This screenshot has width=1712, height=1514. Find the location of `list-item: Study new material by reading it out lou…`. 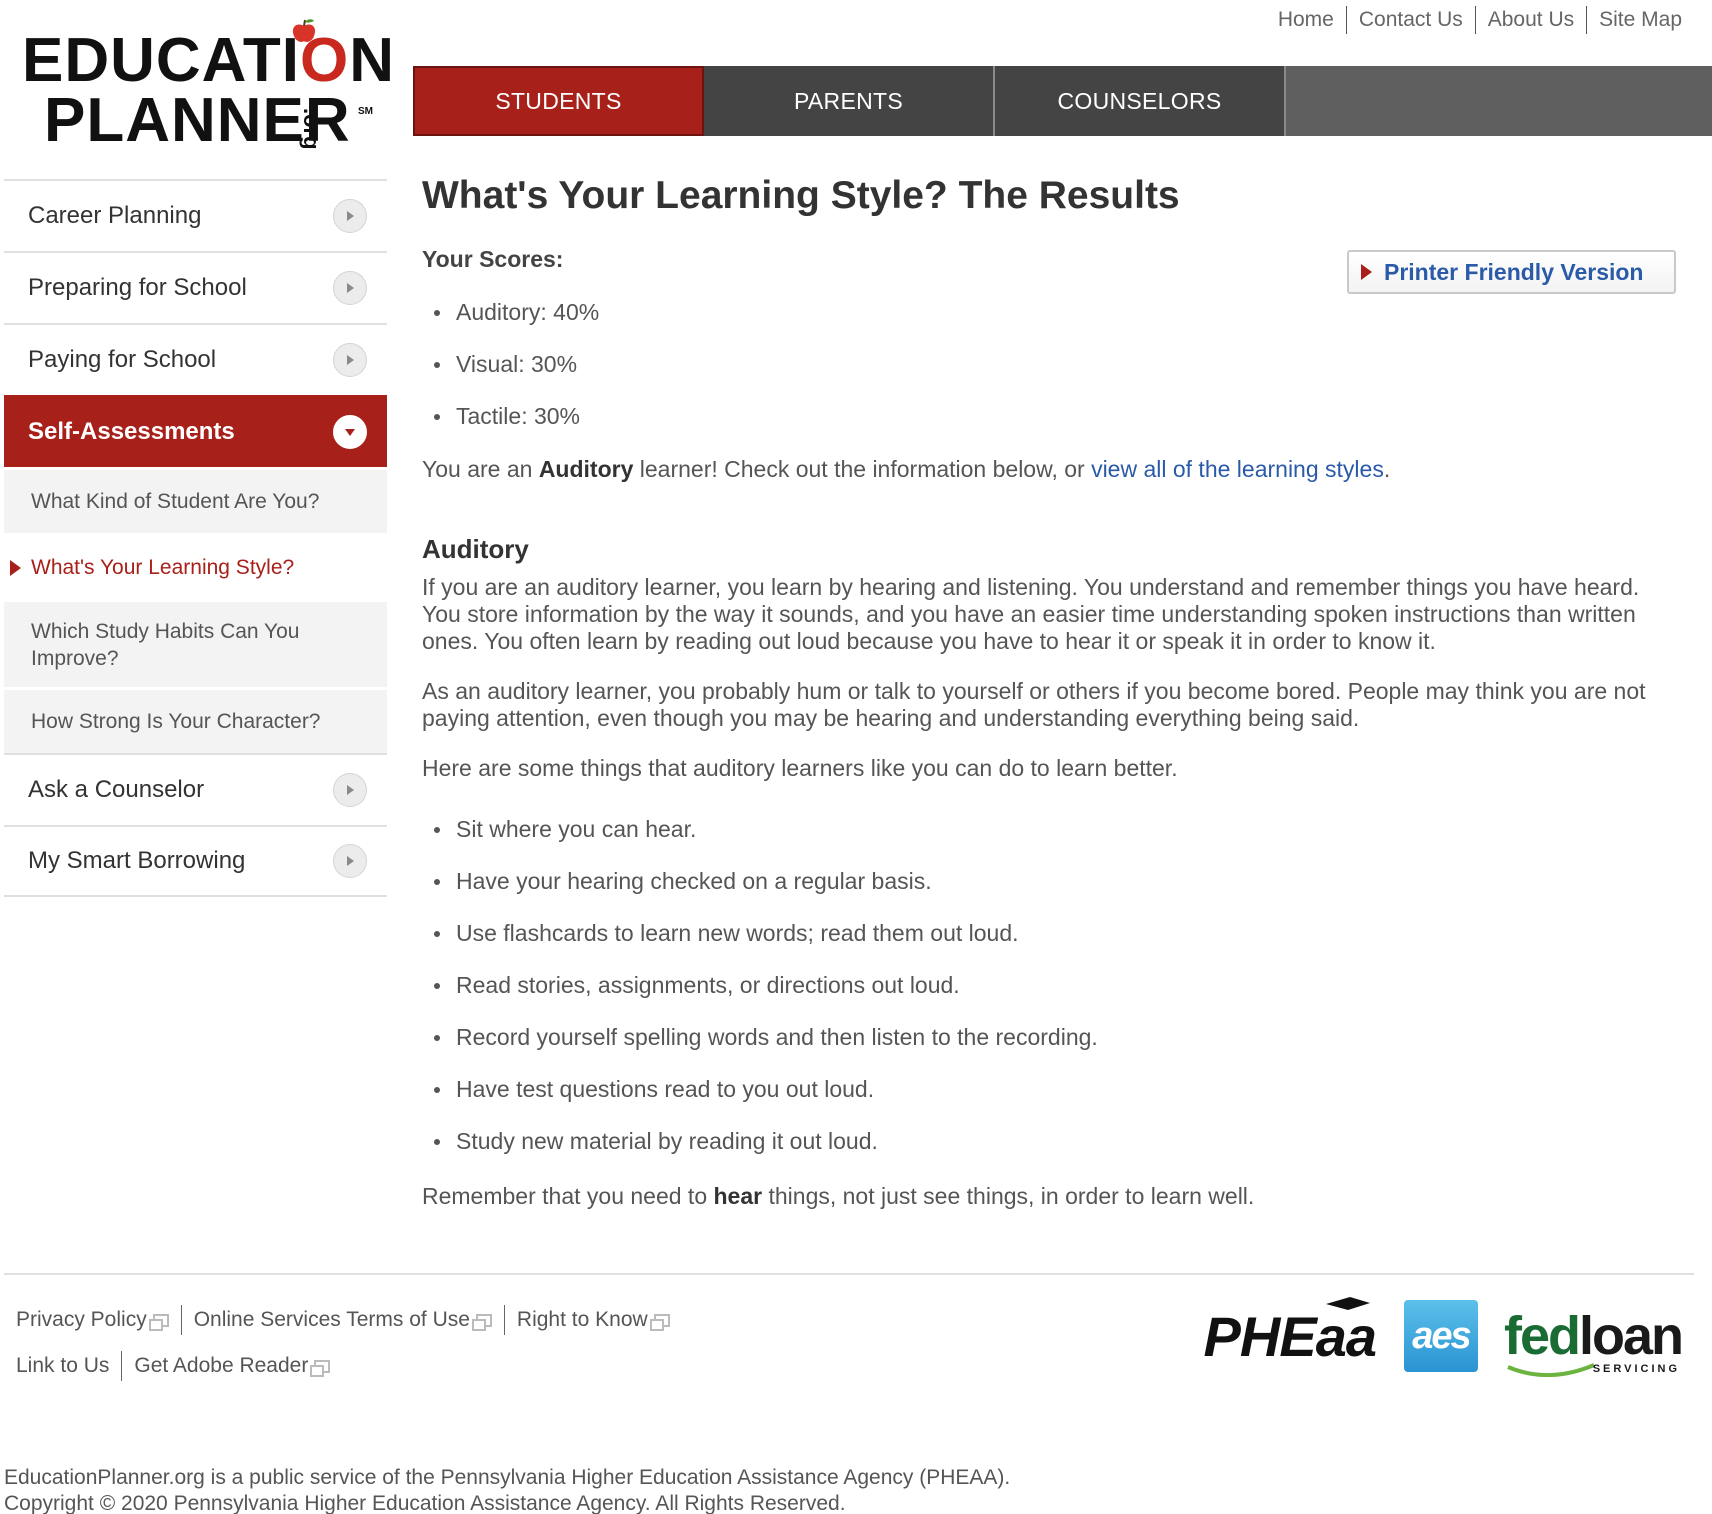

list-item: Study new material by reading it out lou… is located at coordinates (1048, 1141).